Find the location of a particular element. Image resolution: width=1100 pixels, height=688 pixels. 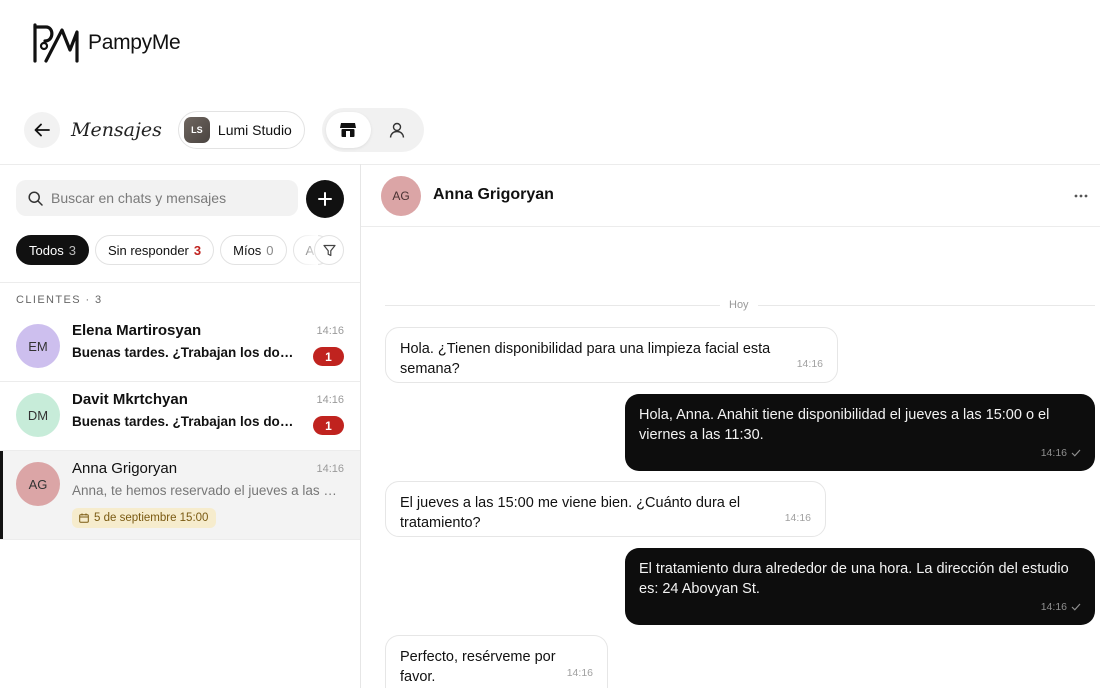

user-icon is located at coordinates (397, 130).